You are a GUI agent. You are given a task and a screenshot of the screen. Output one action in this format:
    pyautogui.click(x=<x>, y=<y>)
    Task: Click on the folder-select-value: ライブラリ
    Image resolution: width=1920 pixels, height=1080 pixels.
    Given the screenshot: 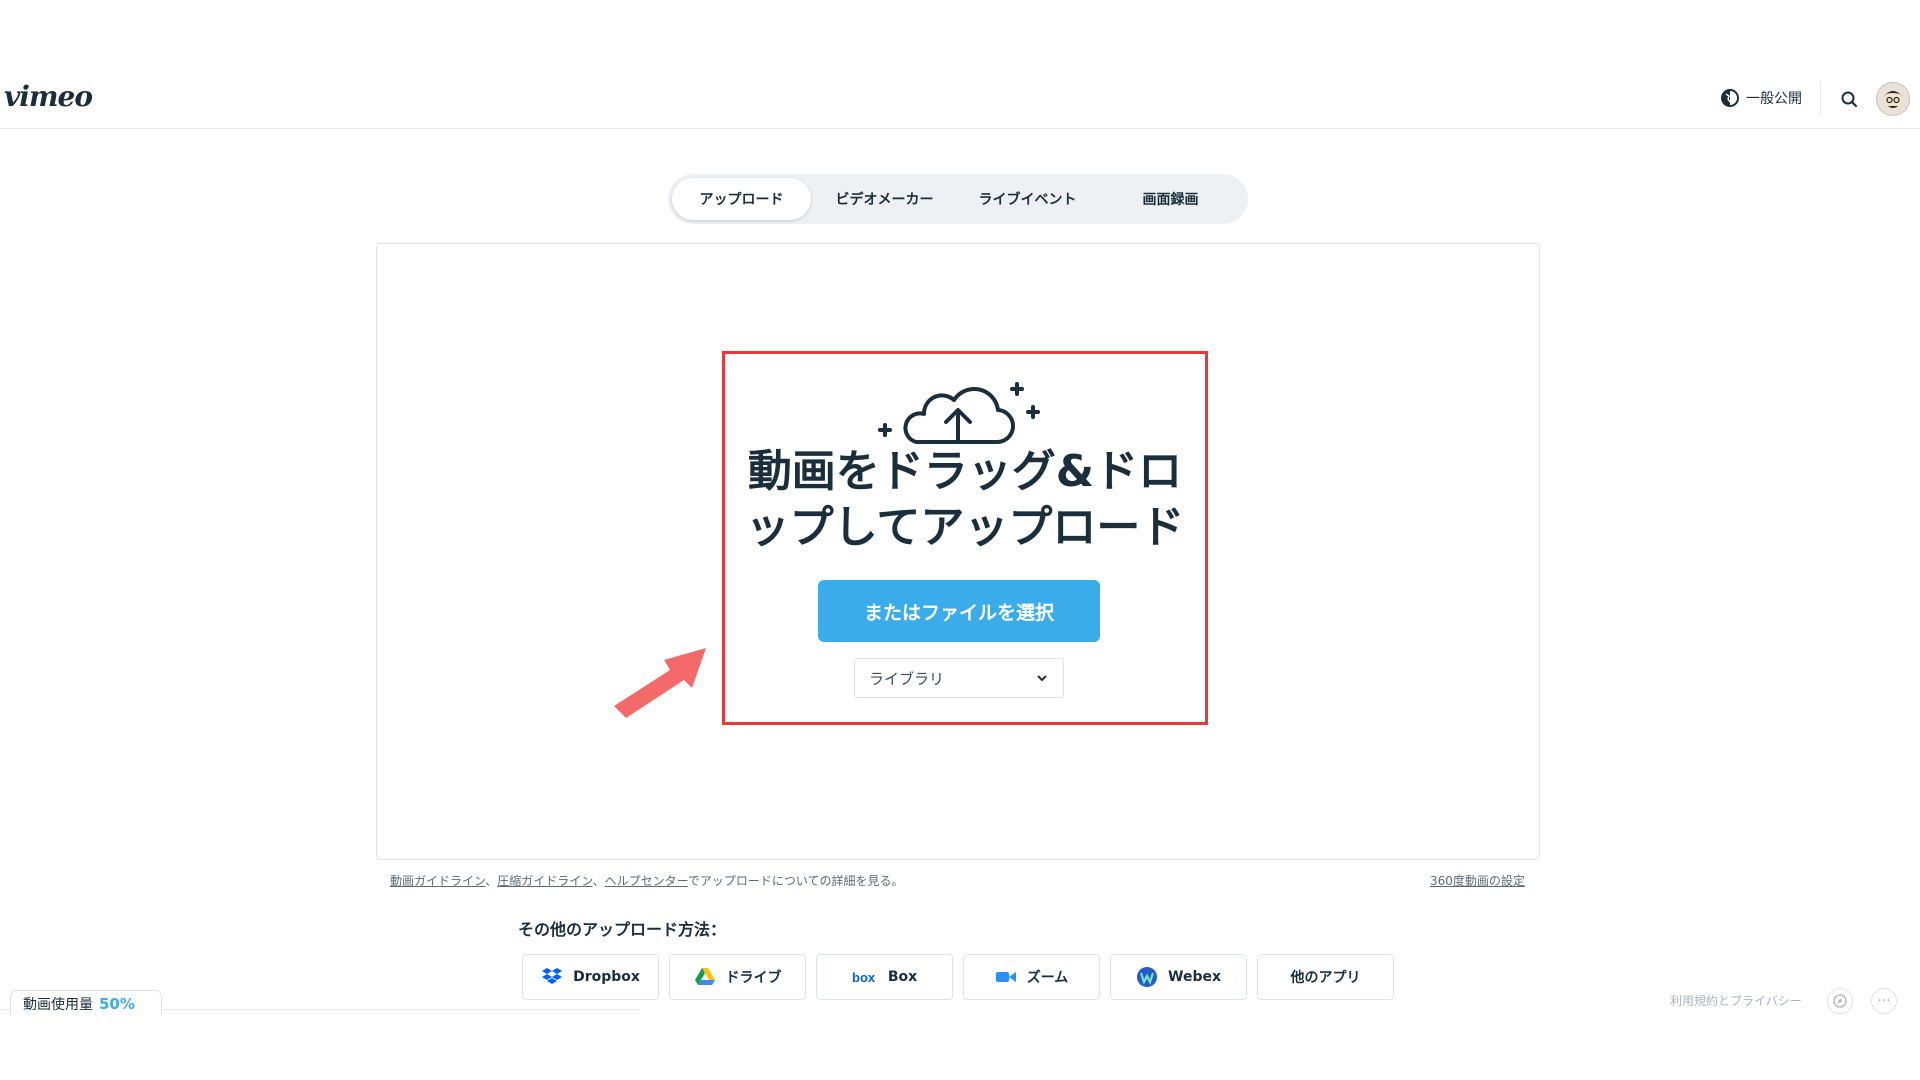 What is the action you would take?
    pyautogui.click(x=907, y=678)
    